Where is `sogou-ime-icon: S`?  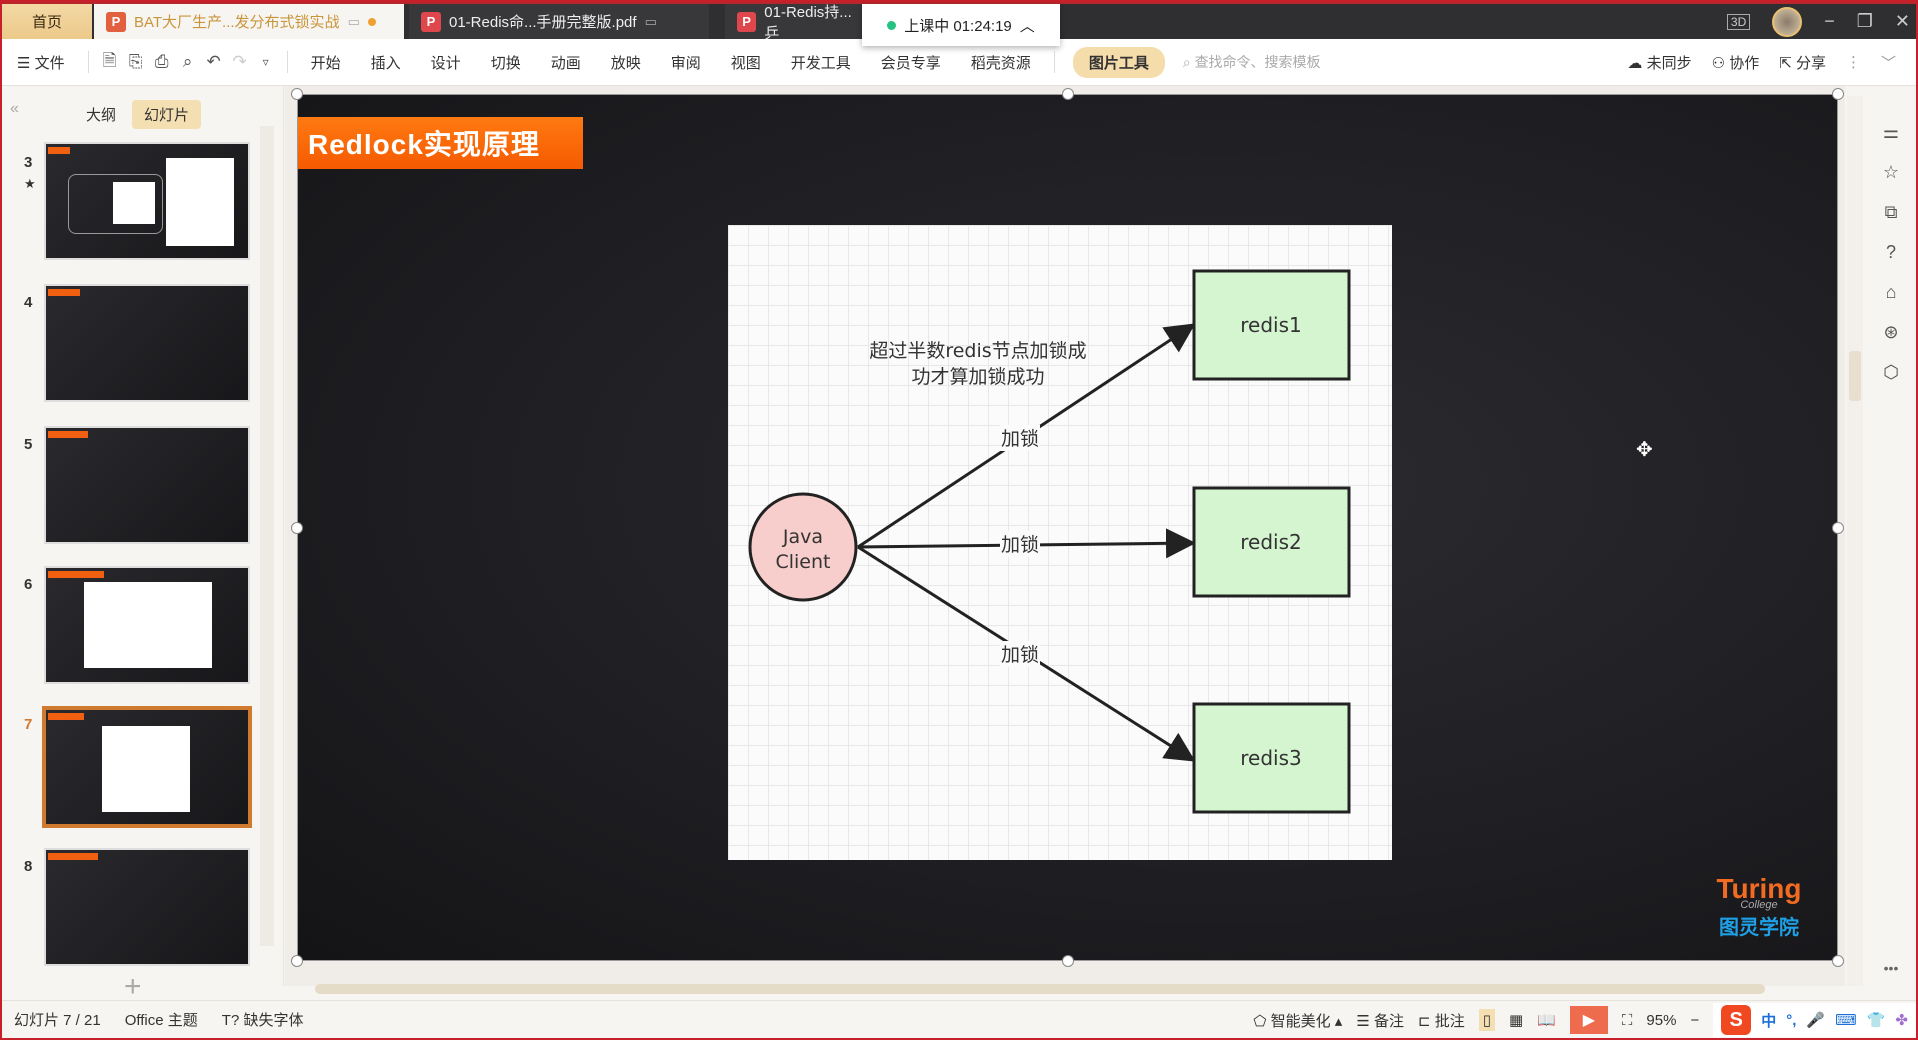 sogou-ime-icon: S is located at coordinates (1736, 1020).